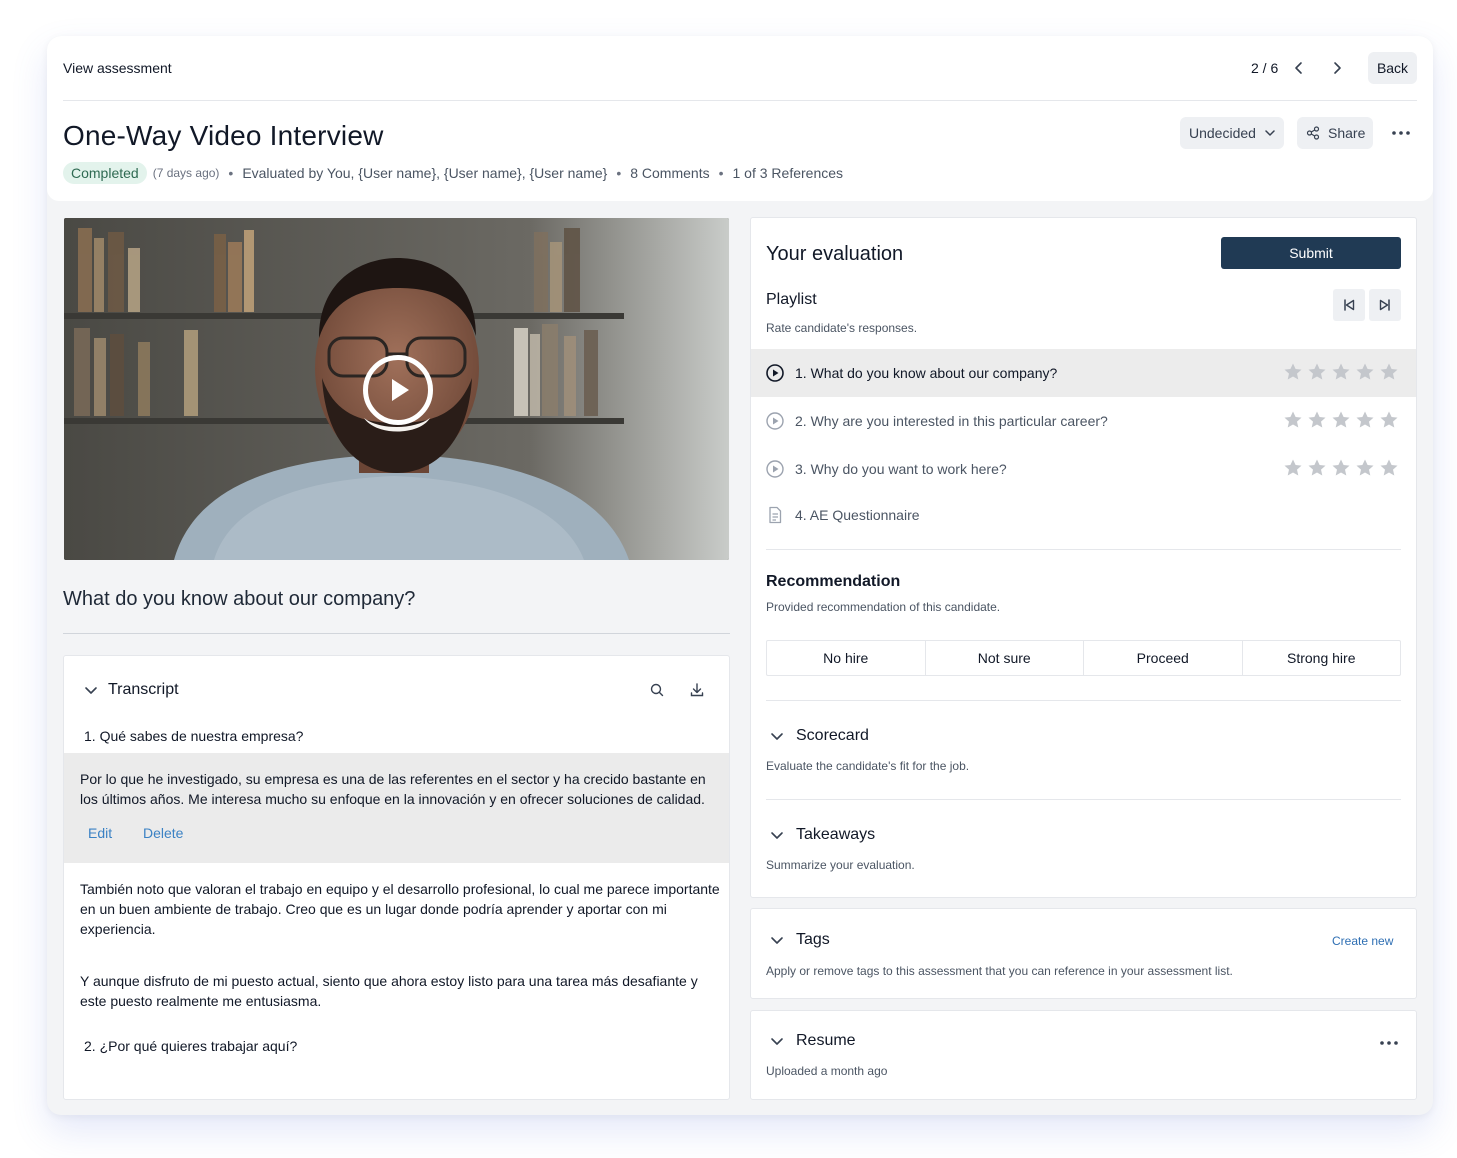 This screenshot has height=1158, width=1457. Describe the element at coordinates (1083, 515) in the screenshot. I see `playlist-item: 4. AE Questionnaire` at that location.